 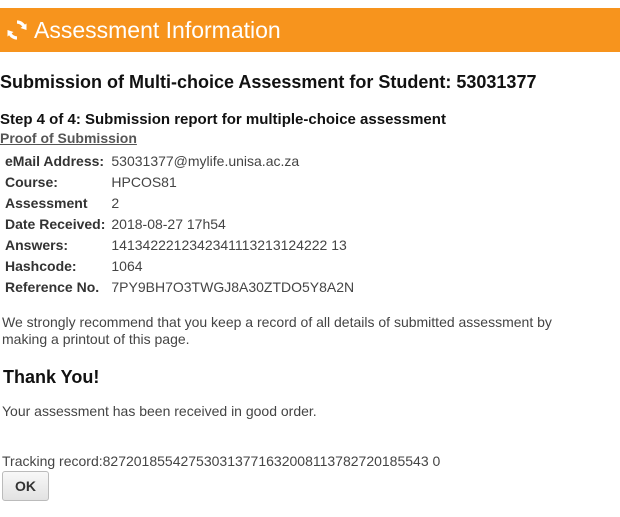 I want to click on detail-value: 7PY9BH7O3TWGJ8A30ZTDO5Y8A2N, so click(x=233, y=286).